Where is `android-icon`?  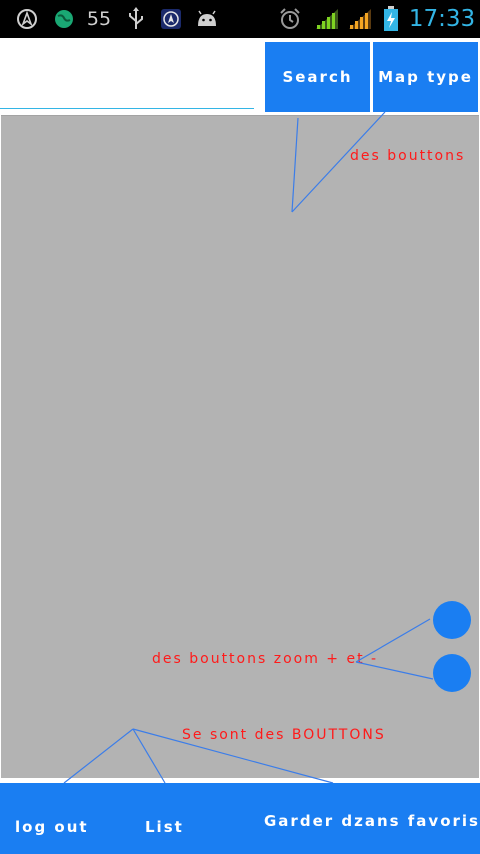
android-icon is located at coordinates (207, 19).